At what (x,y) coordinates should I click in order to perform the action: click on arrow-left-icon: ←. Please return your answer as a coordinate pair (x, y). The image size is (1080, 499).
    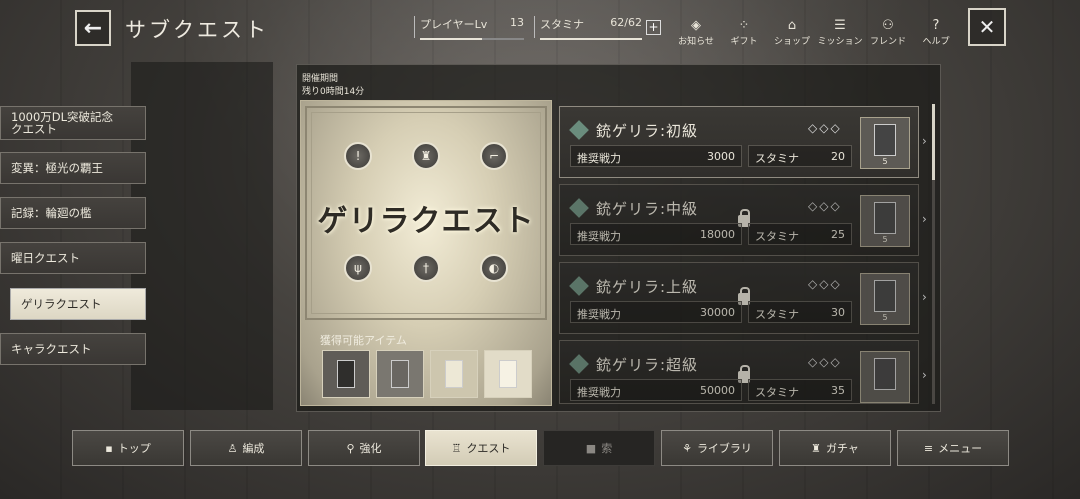
    Looking at the image, I should click on (93, 28).